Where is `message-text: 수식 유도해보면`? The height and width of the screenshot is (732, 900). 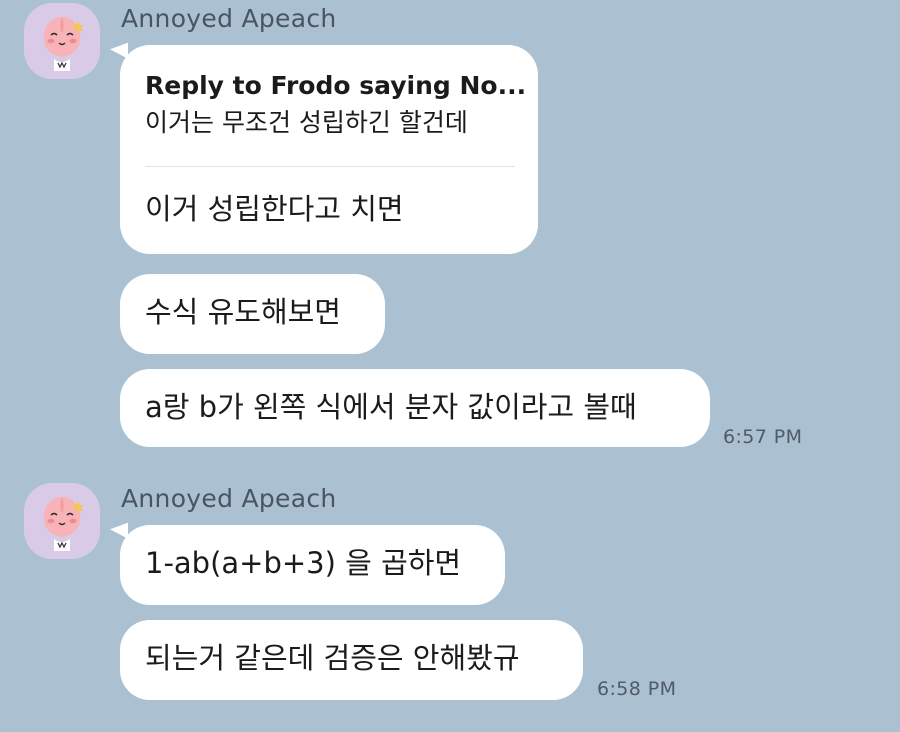 message-text: 수식 유도해보면 is located at coordinates (243, 312).